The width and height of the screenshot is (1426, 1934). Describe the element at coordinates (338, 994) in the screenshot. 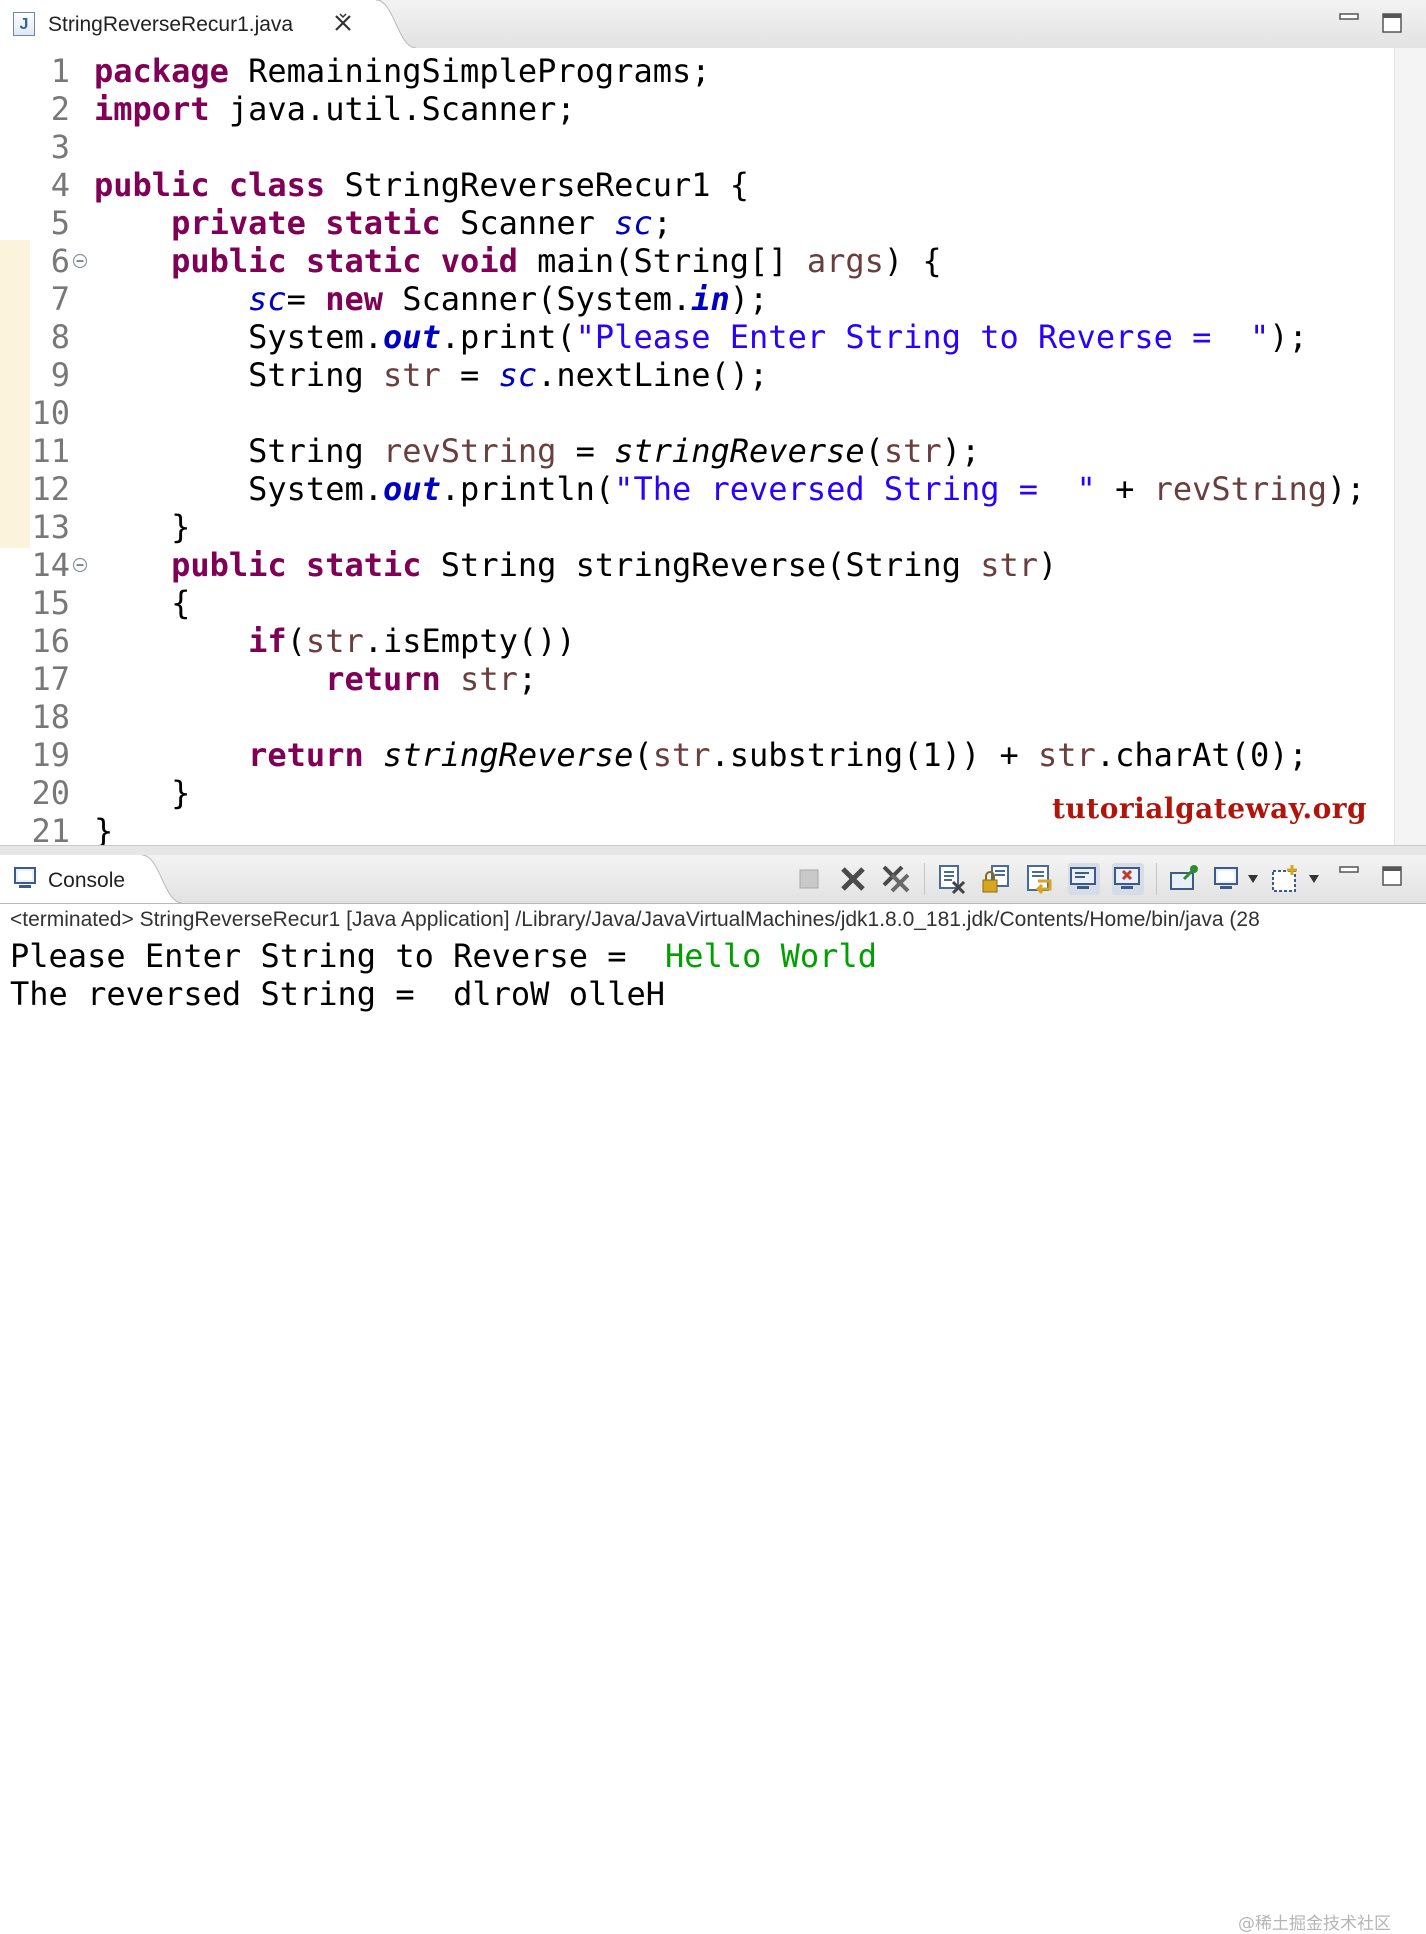

I see `console-output-line: The reversed String = dlroW olleH` at that location.